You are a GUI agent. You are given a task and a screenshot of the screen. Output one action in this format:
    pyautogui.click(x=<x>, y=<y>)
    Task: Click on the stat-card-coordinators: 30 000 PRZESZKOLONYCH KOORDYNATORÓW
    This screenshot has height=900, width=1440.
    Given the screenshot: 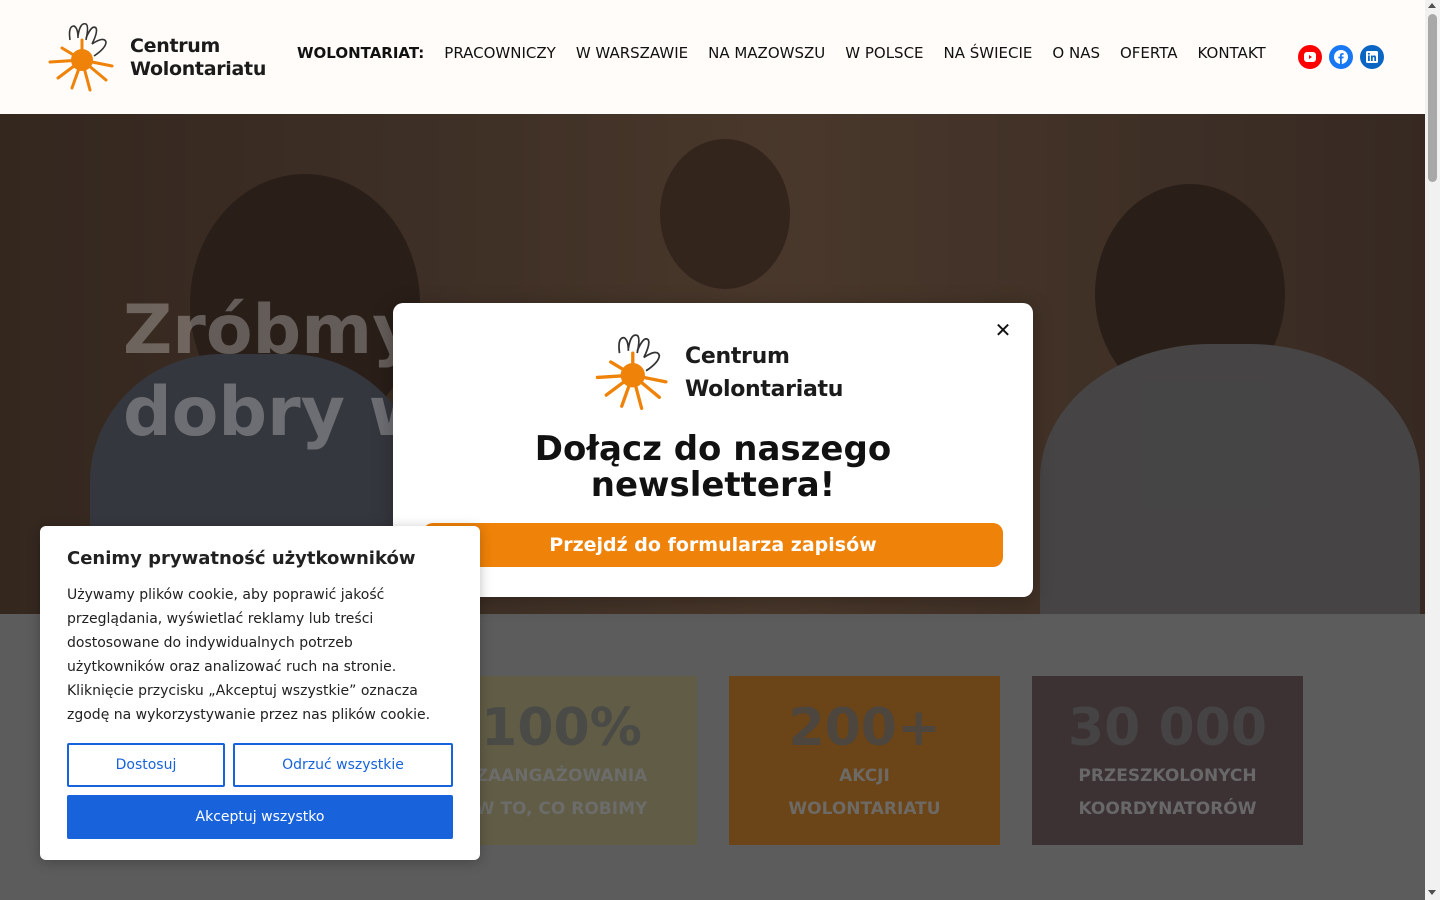 What is the action you would take?
    pyautogui.click(x=1167, y=760)
    